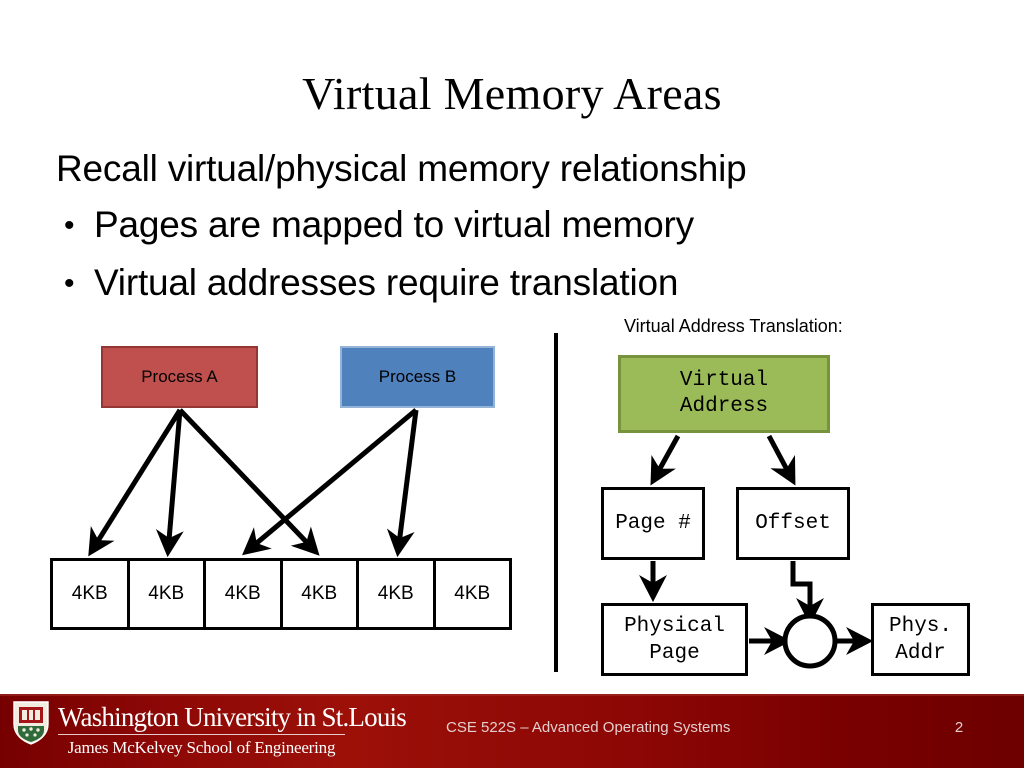 The image size is (1024, 768). What do you see at coordinates (674, 626) in the screenshot?
I see `physical-page-line-1: Physical` at bounding box center [674, 626].